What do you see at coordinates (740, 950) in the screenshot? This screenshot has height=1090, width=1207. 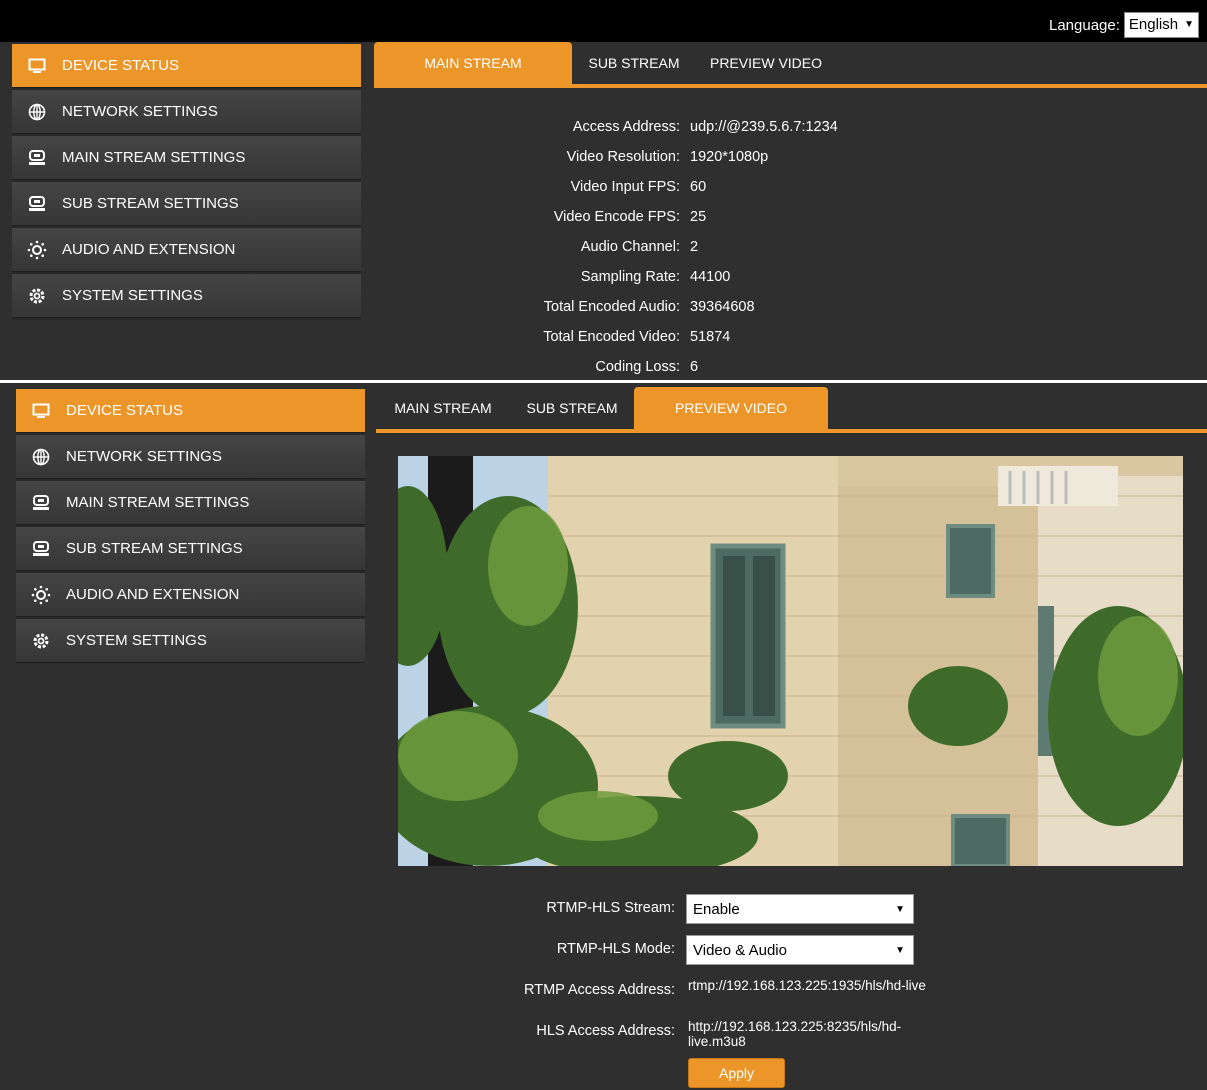 I see `rtmp-hls-mode-value: Video & Audio` at bounding box center [740, 950].